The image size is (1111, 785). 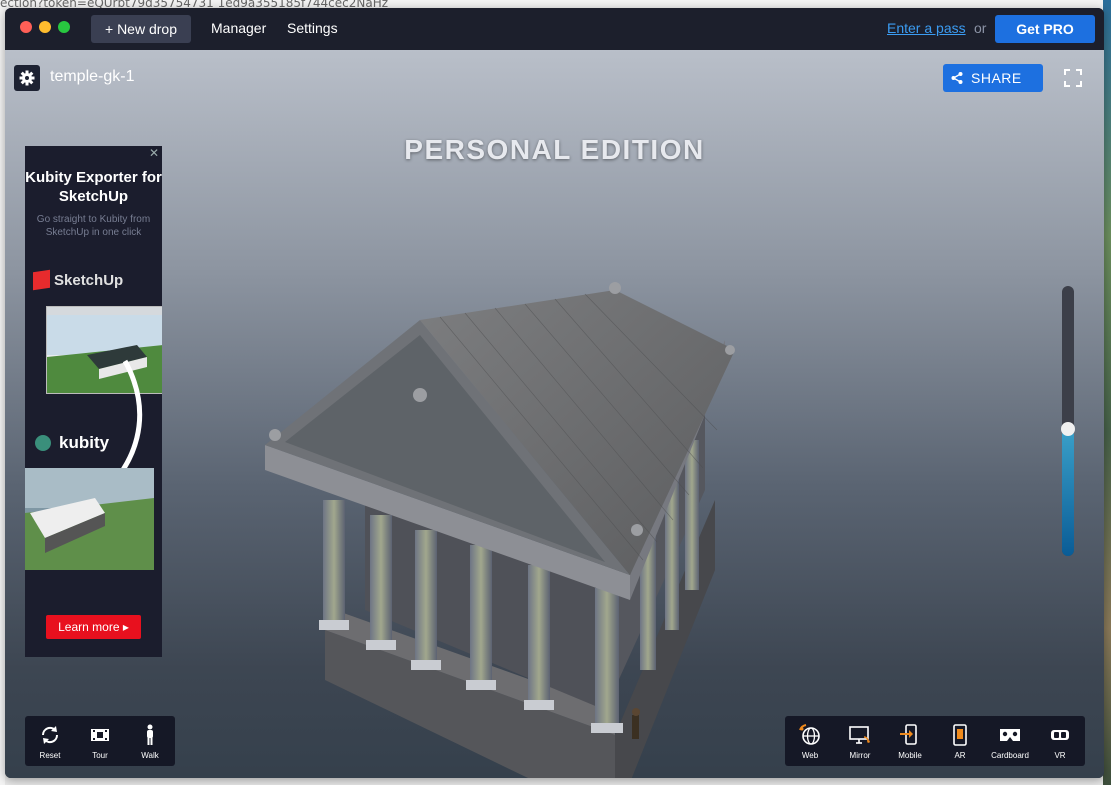 I want to click on get-pro-button: Get PRO, so click(x=1045, y=29).